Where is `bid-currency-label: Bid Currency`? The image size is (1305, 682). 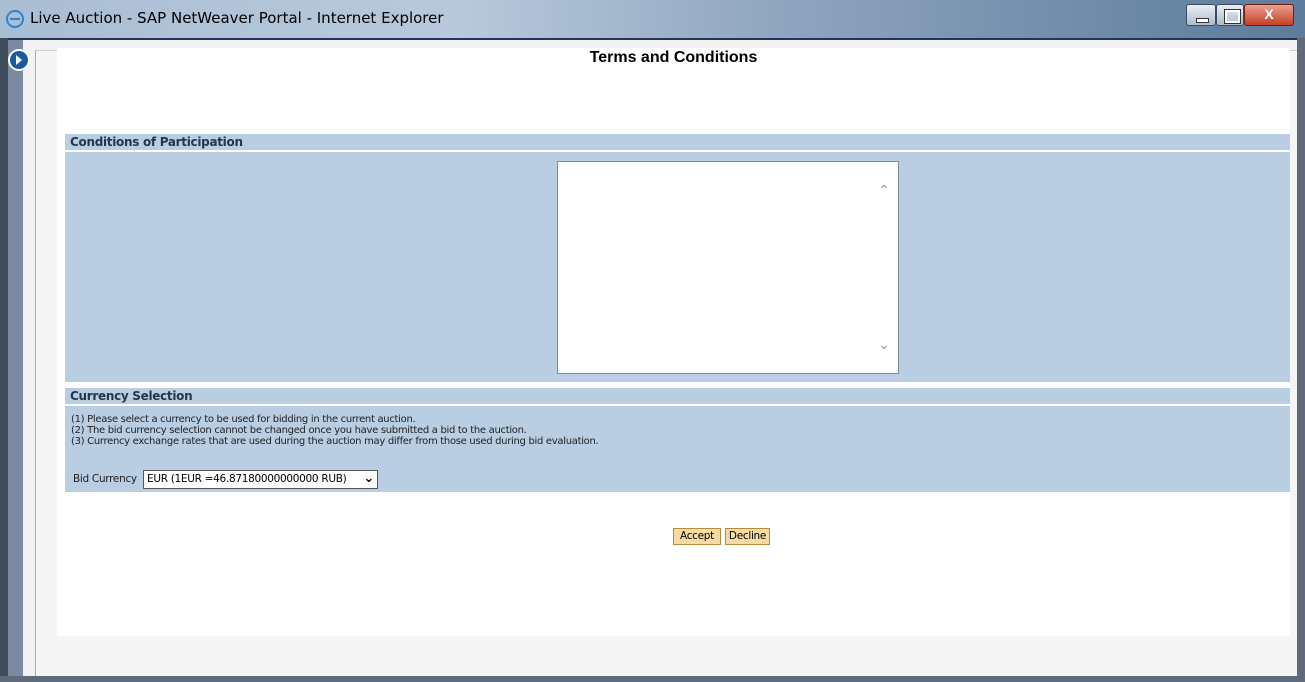
bid-currency-label: Bid Currency is located at coordinates (105, 479).